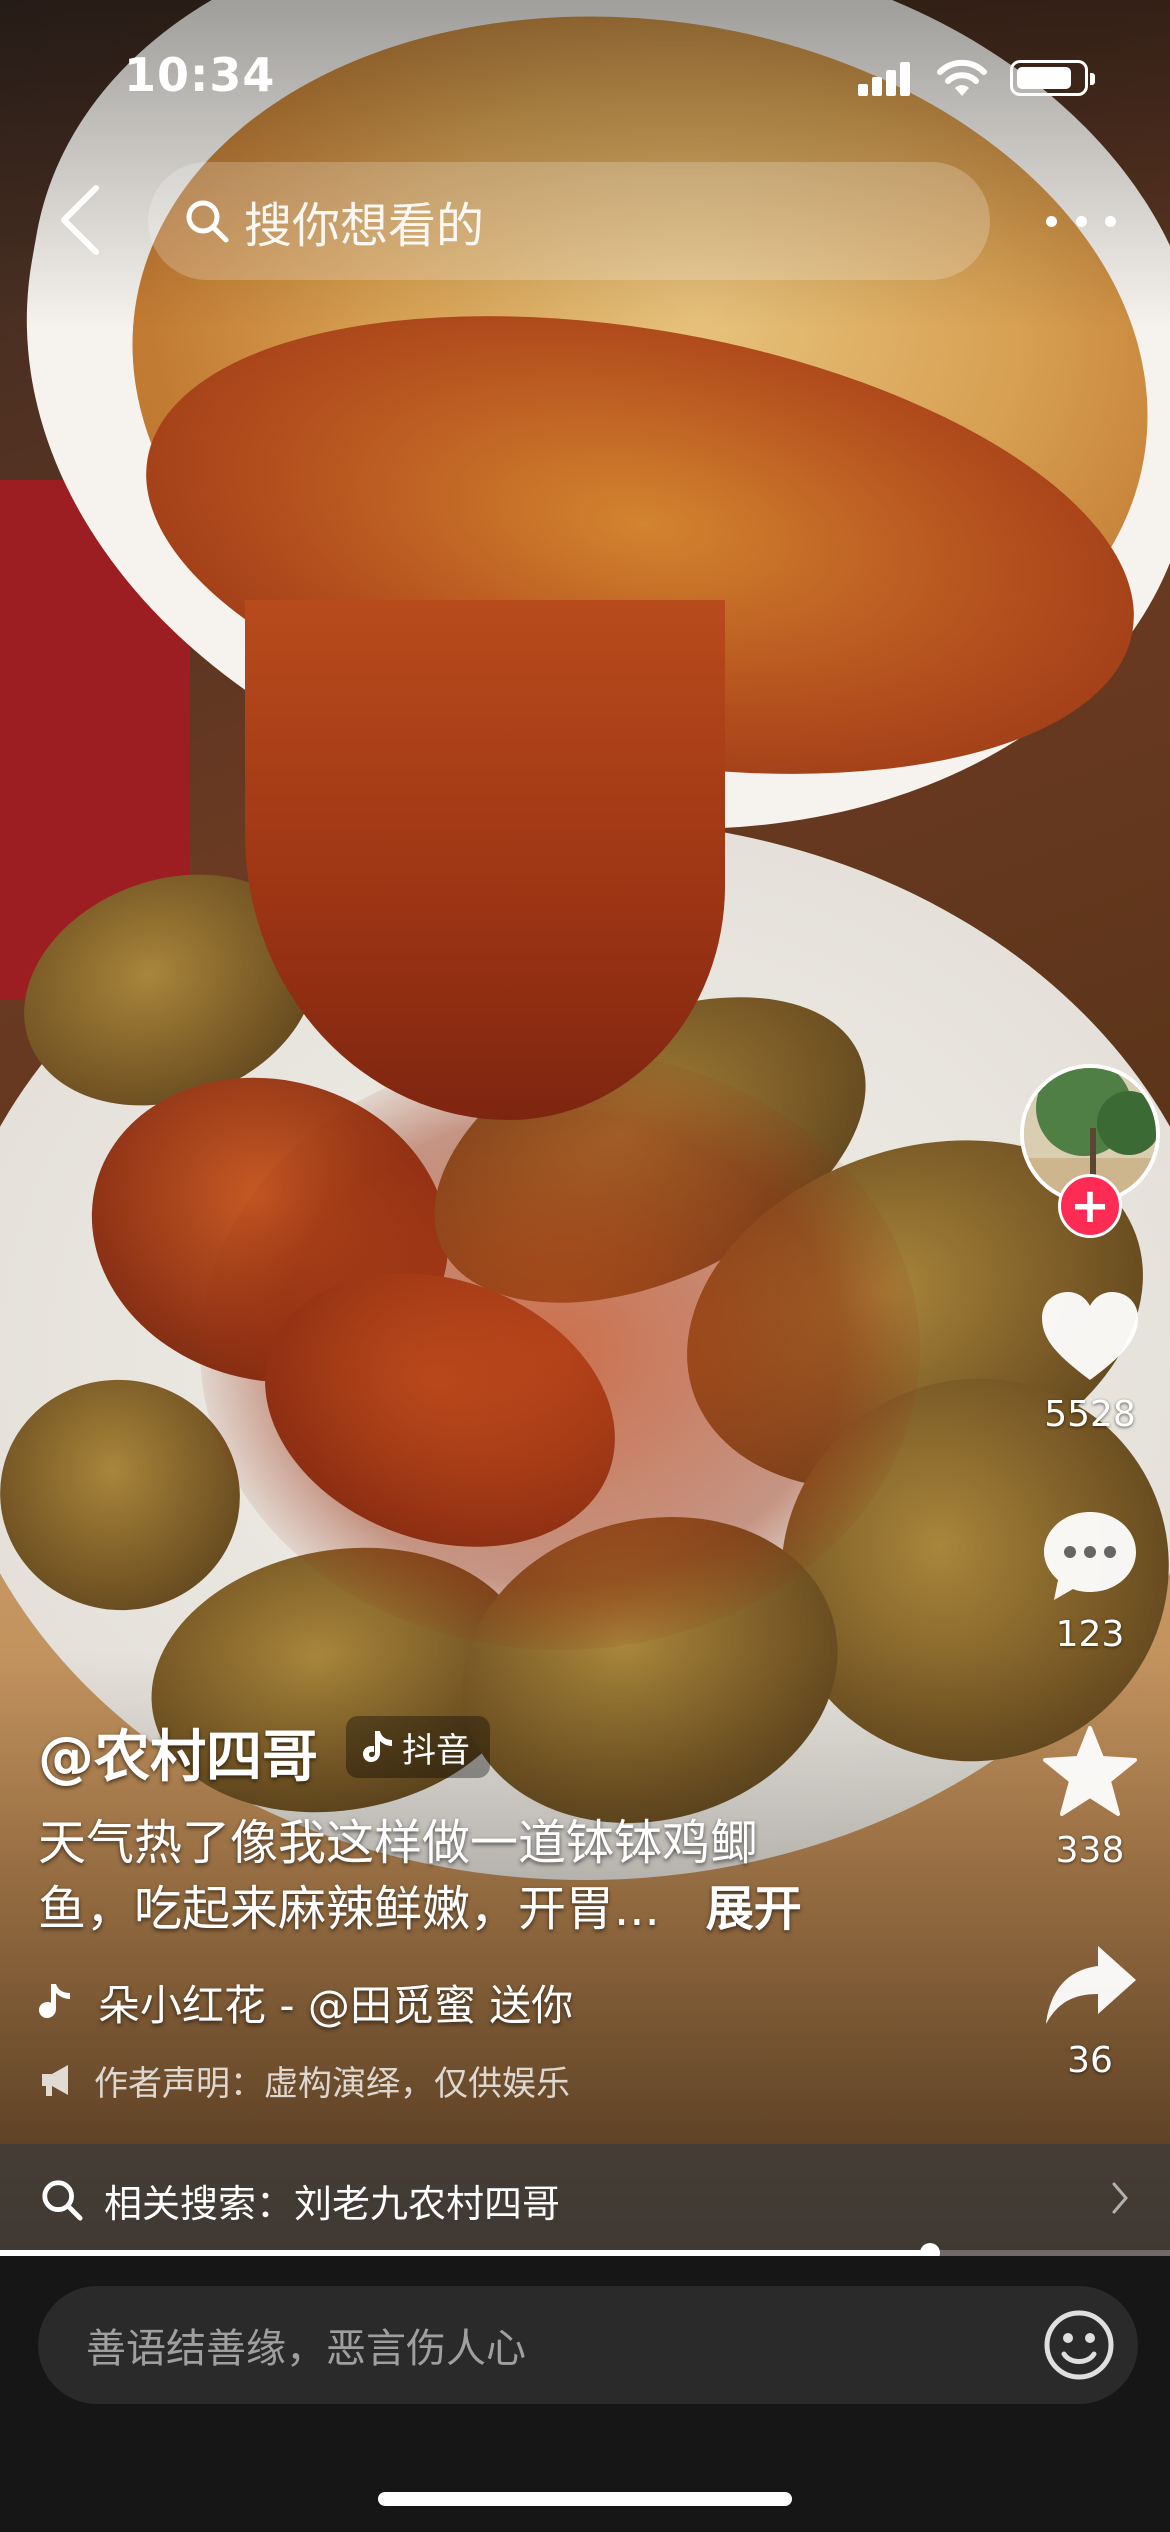 The image size is (1170, 2532). I want to click on related-search-text: 相关搜索：刘老九农村四哥, so click(332, 2203).